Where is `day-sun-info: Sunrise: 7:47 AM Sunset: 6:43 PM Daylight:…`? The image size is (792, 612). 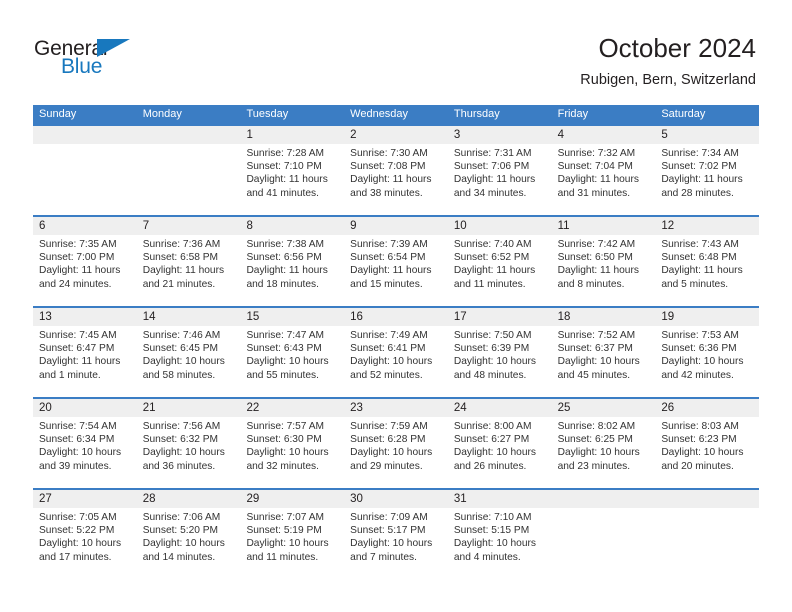 day-sun-info: Sunrise: 7:47 AM Sunset: 6:43 PM Daylight:… is located at coordinates (292, 355).